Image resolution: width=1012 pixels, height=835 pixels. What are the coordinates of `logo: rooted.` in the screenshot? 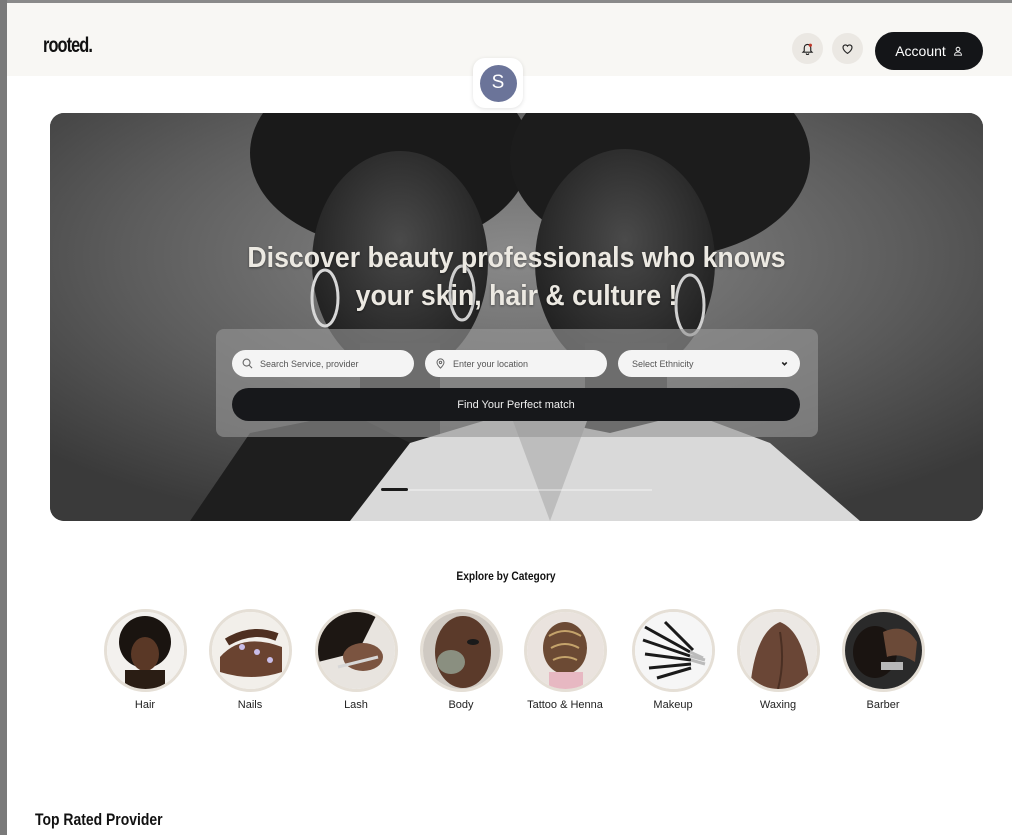 It's located at (68, 46).